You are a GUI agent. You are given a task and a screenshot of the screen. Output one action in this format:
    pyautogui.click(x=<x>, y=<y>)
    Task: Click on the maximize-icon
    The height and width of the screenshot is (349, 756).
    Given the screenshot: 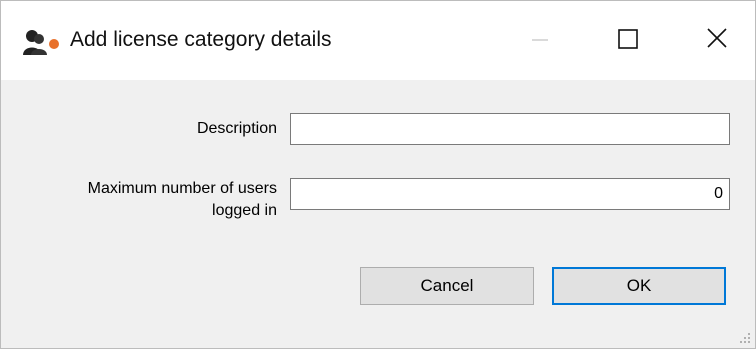 What is the action you would take?
    pyautogui.click(x=628, y=39)
    